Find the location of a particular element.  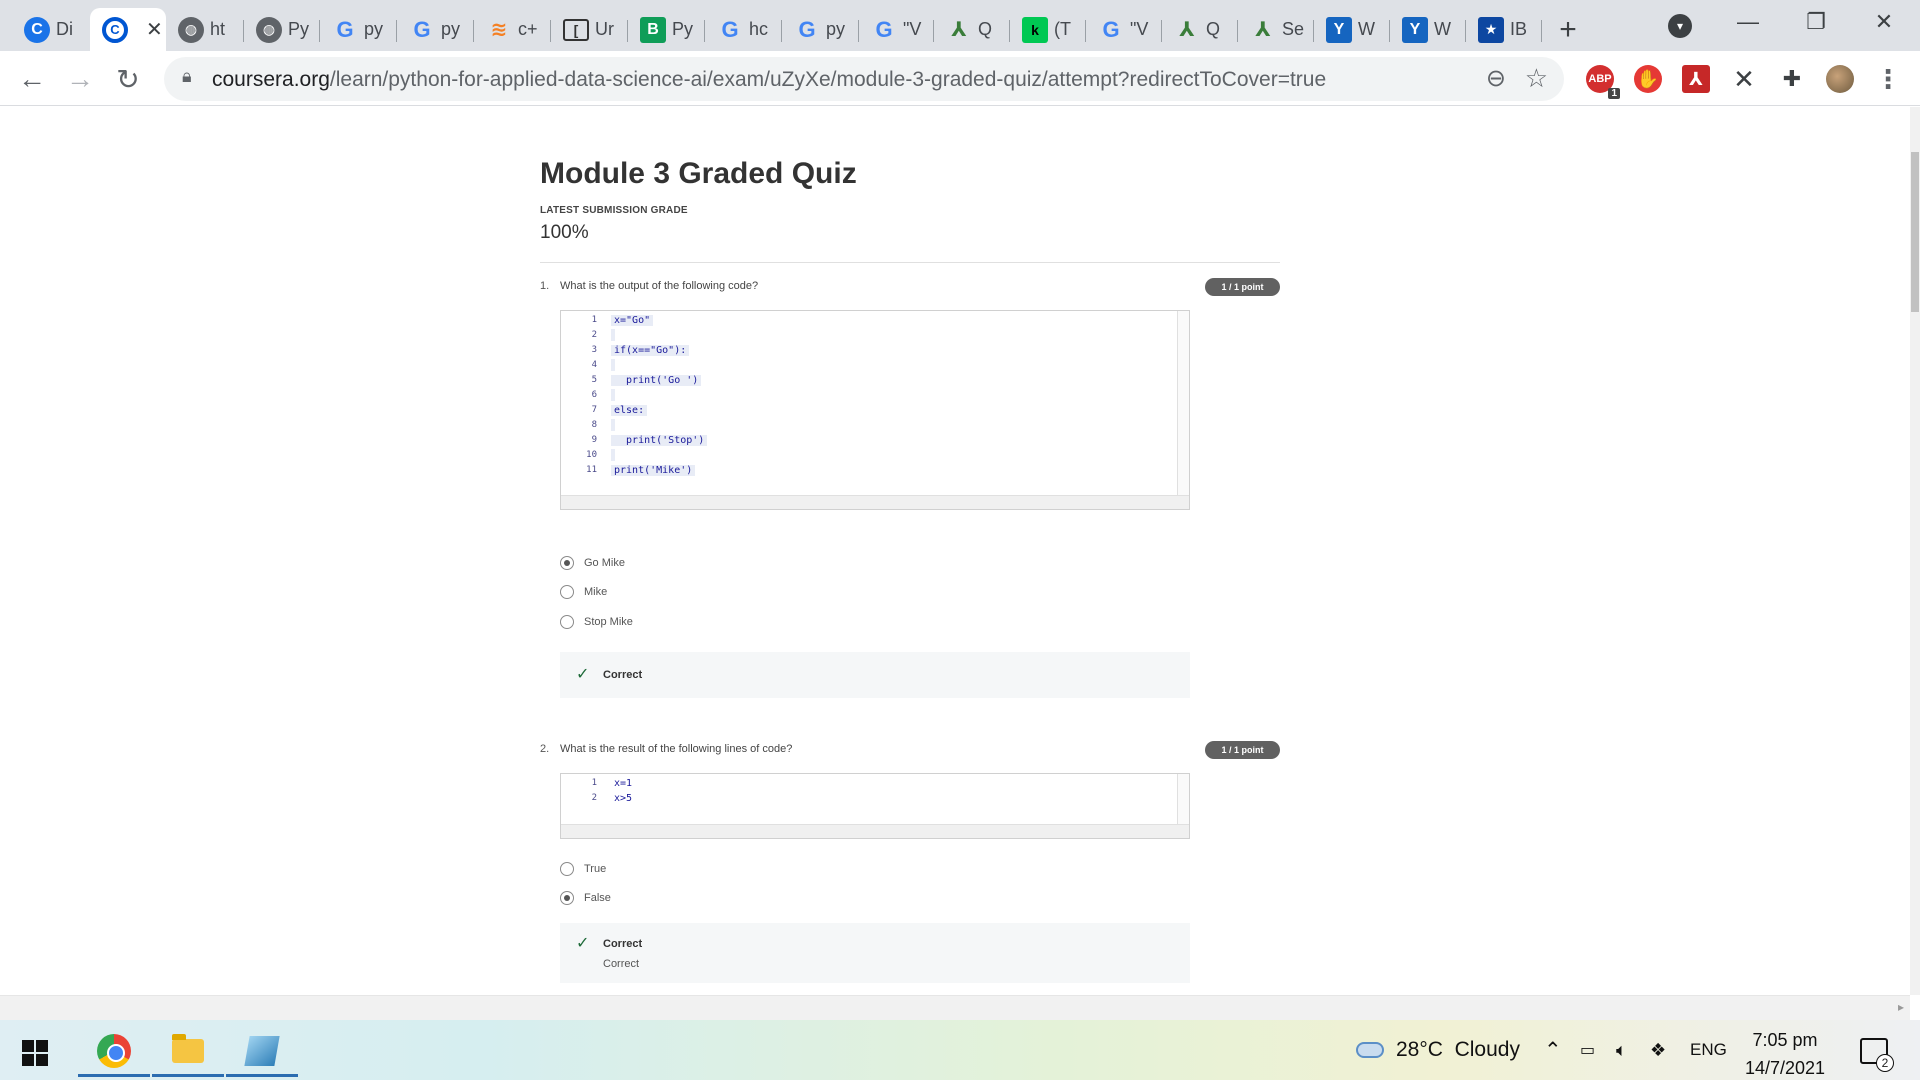

code-line: 2 is located at coordinates (588, 335).